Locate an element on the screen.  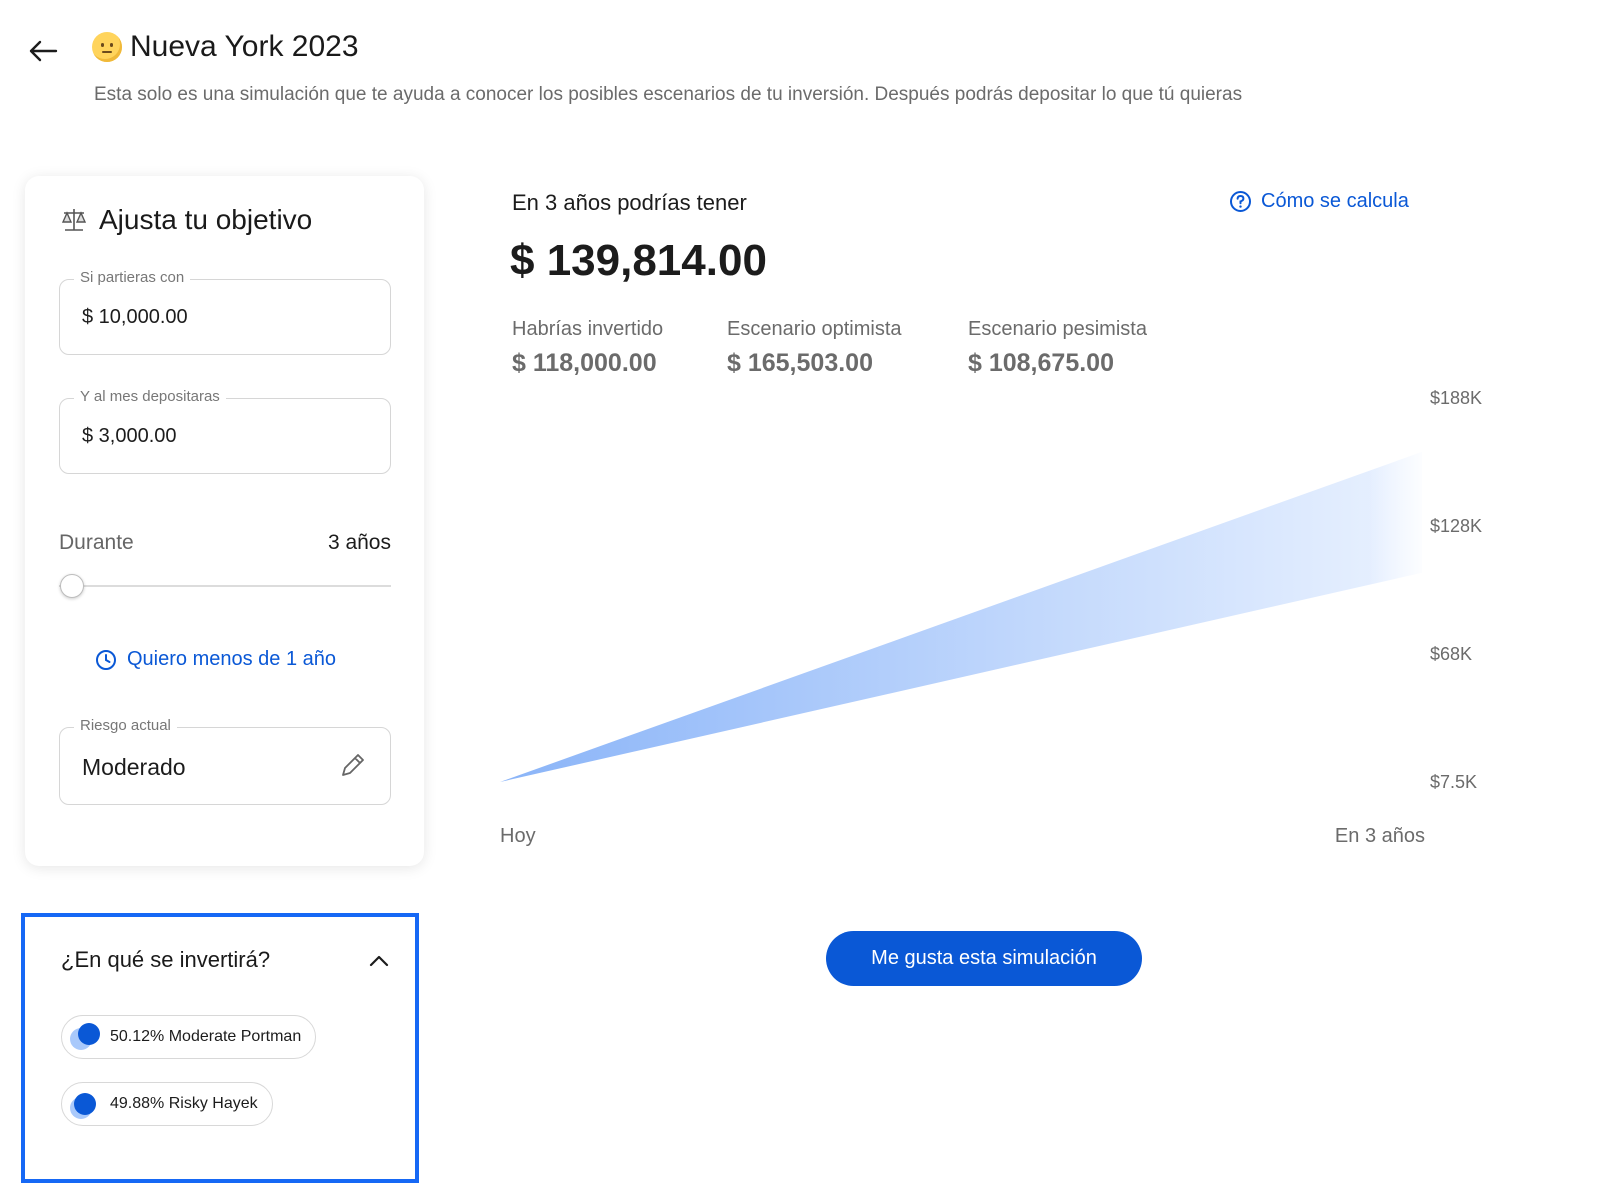
monthly-deposit-label: Y al mes depositaras is located at coordinates (150, 396).